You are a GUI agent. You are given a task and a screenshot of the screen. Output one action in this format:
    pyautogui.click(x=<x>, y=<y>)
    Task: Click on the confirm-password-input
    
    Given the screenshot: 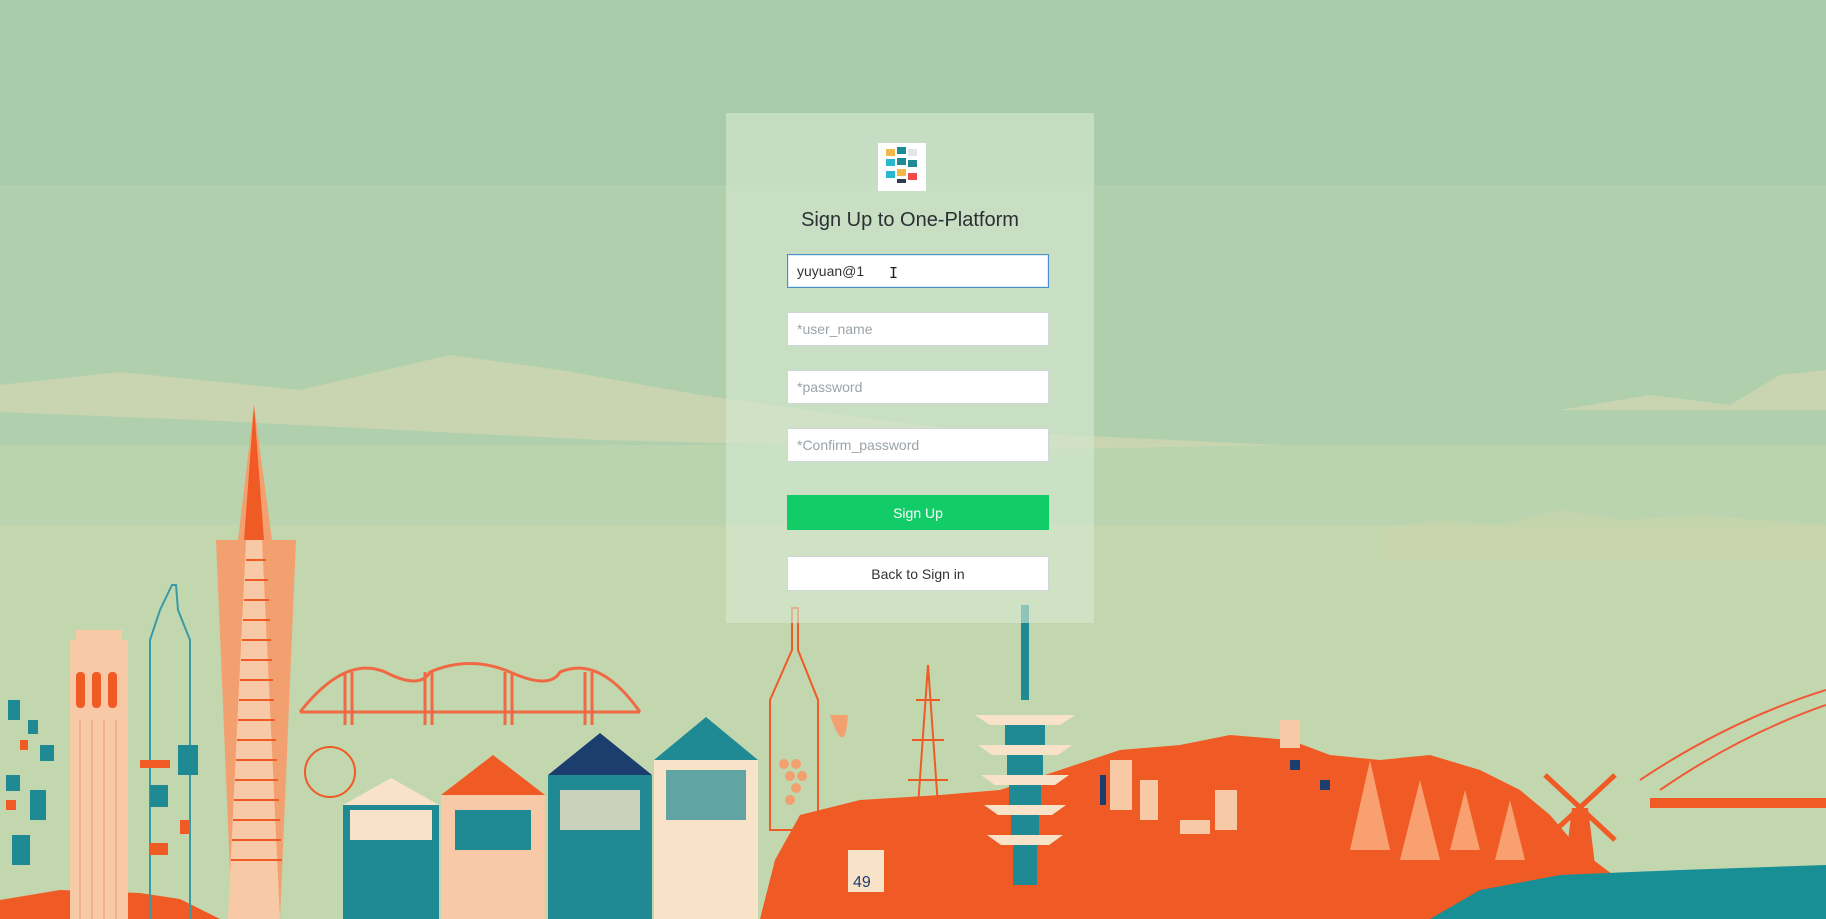 What is the action you would take?
    pyautogui.click(x=918, y=445)
    